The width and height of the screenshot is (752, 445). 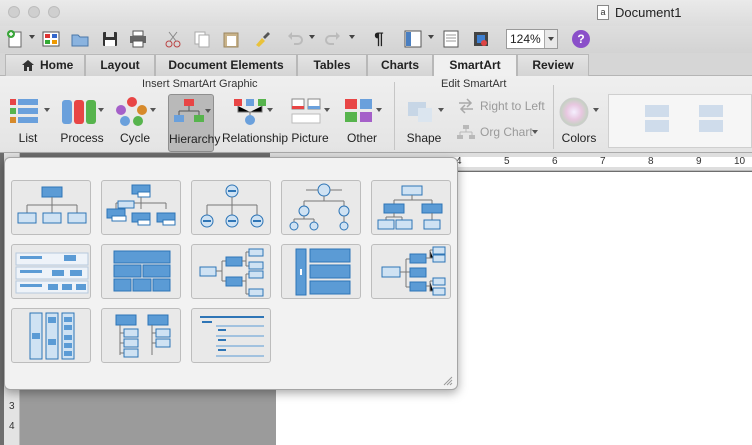 I want to click on copy-button, so click(x=202, y=39).